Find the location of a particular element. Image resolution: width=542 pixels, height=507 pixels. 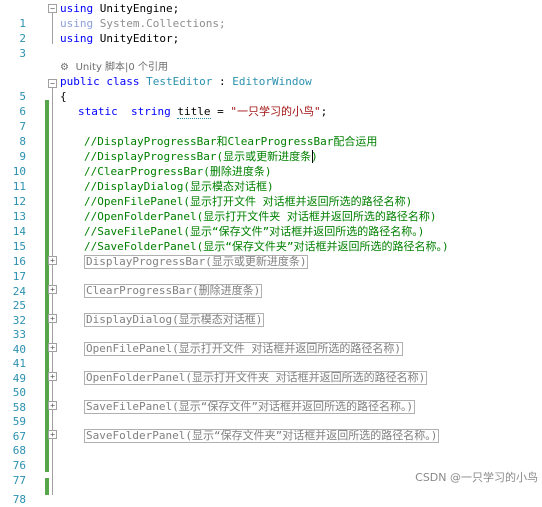

code-line: 49 is located at coordinates (271, 370).